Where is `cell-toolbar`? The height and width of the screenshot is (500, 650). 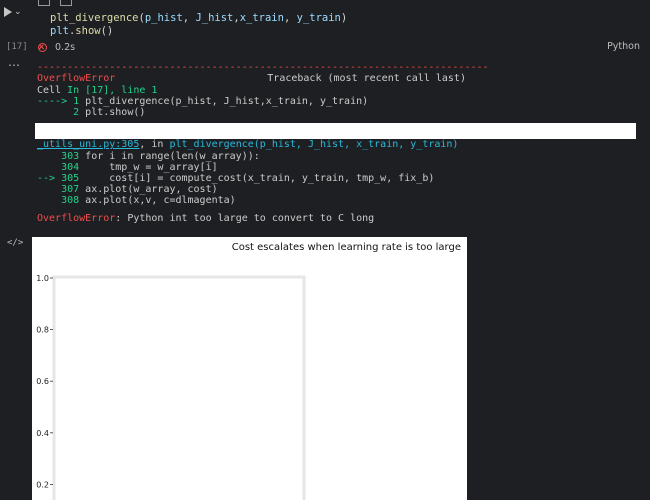 cell-toolbar is located at coordinates (58, 3).